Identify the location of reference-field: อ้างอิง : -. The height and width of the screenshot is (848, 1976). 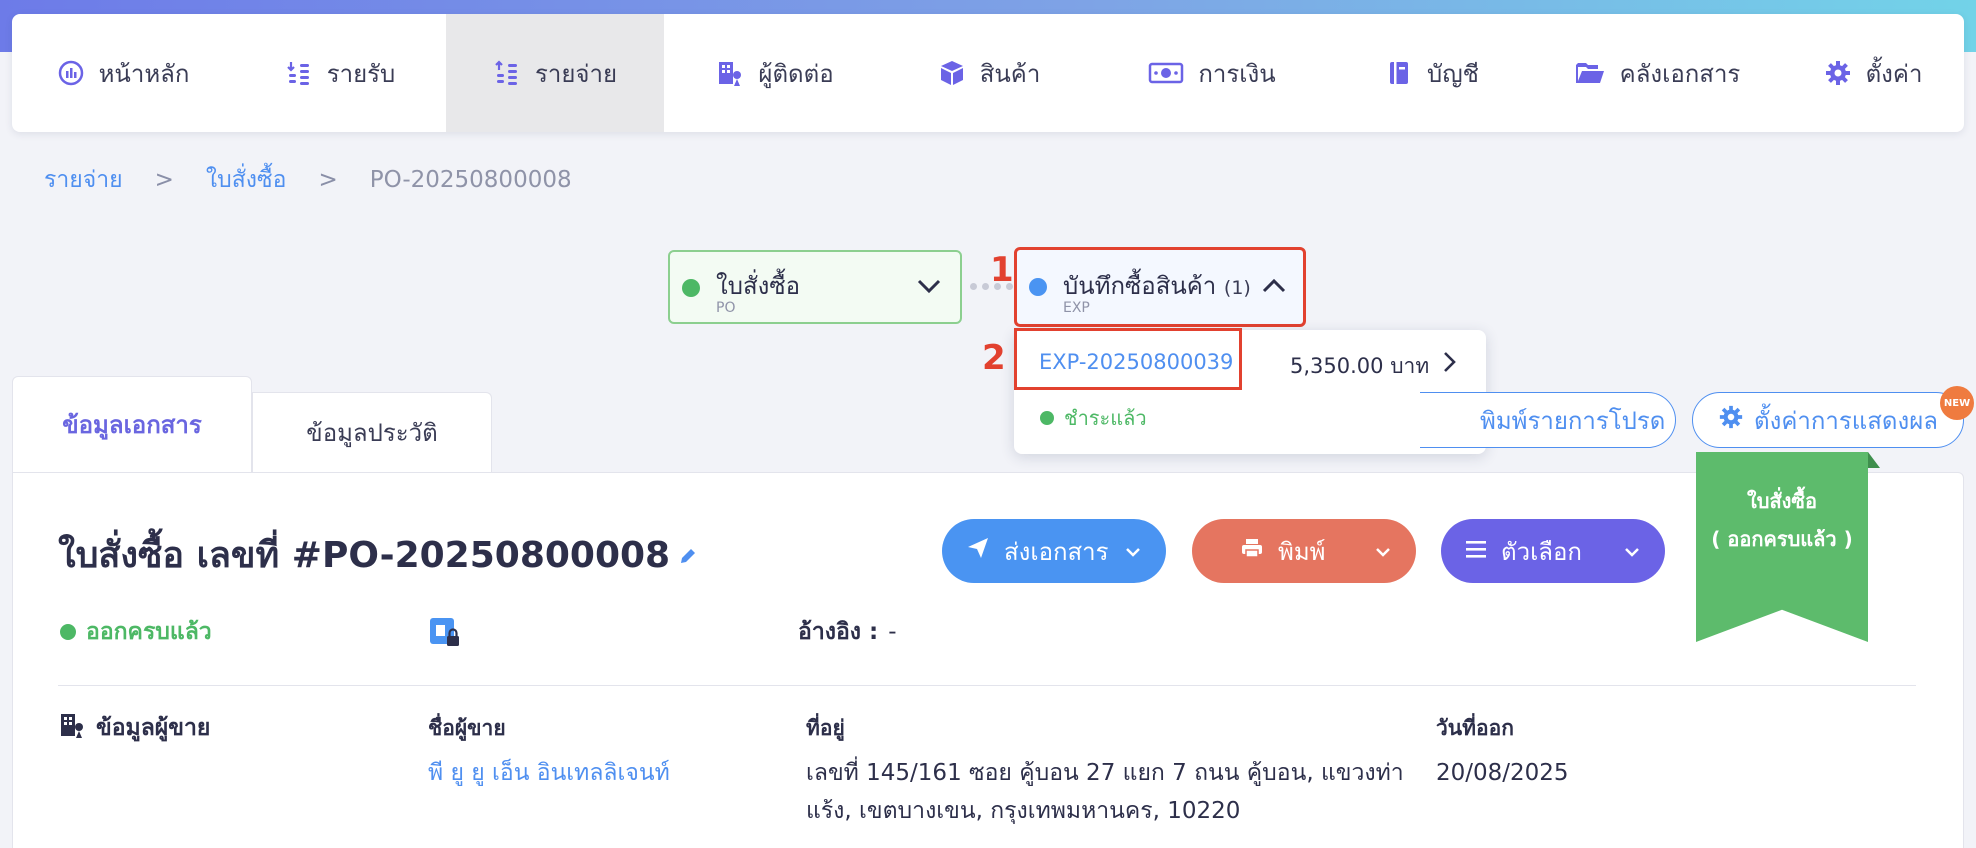
(847, 632).